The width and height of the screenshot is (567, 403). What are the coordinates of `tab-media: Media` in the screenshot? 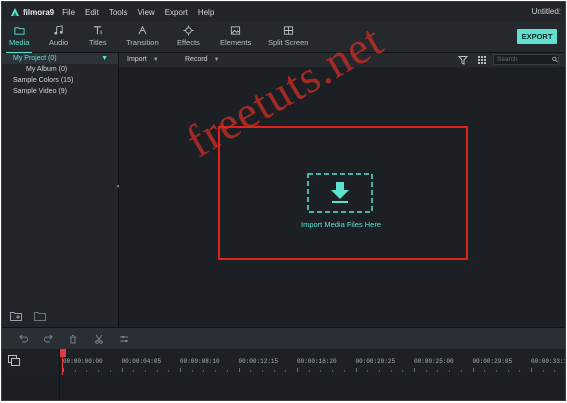 It's located at (19, 39).